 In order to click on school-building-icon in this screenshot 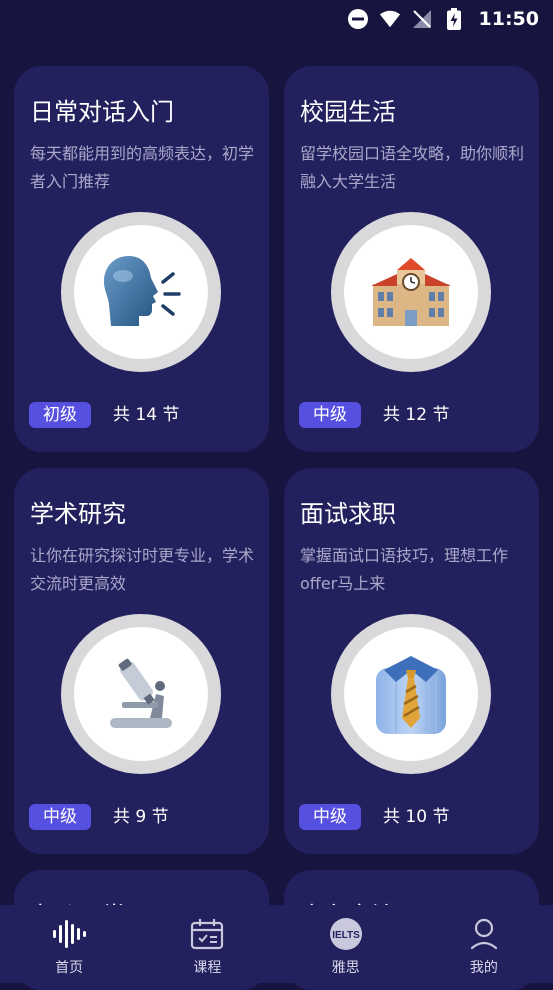, I will do `click(411, 292)`.